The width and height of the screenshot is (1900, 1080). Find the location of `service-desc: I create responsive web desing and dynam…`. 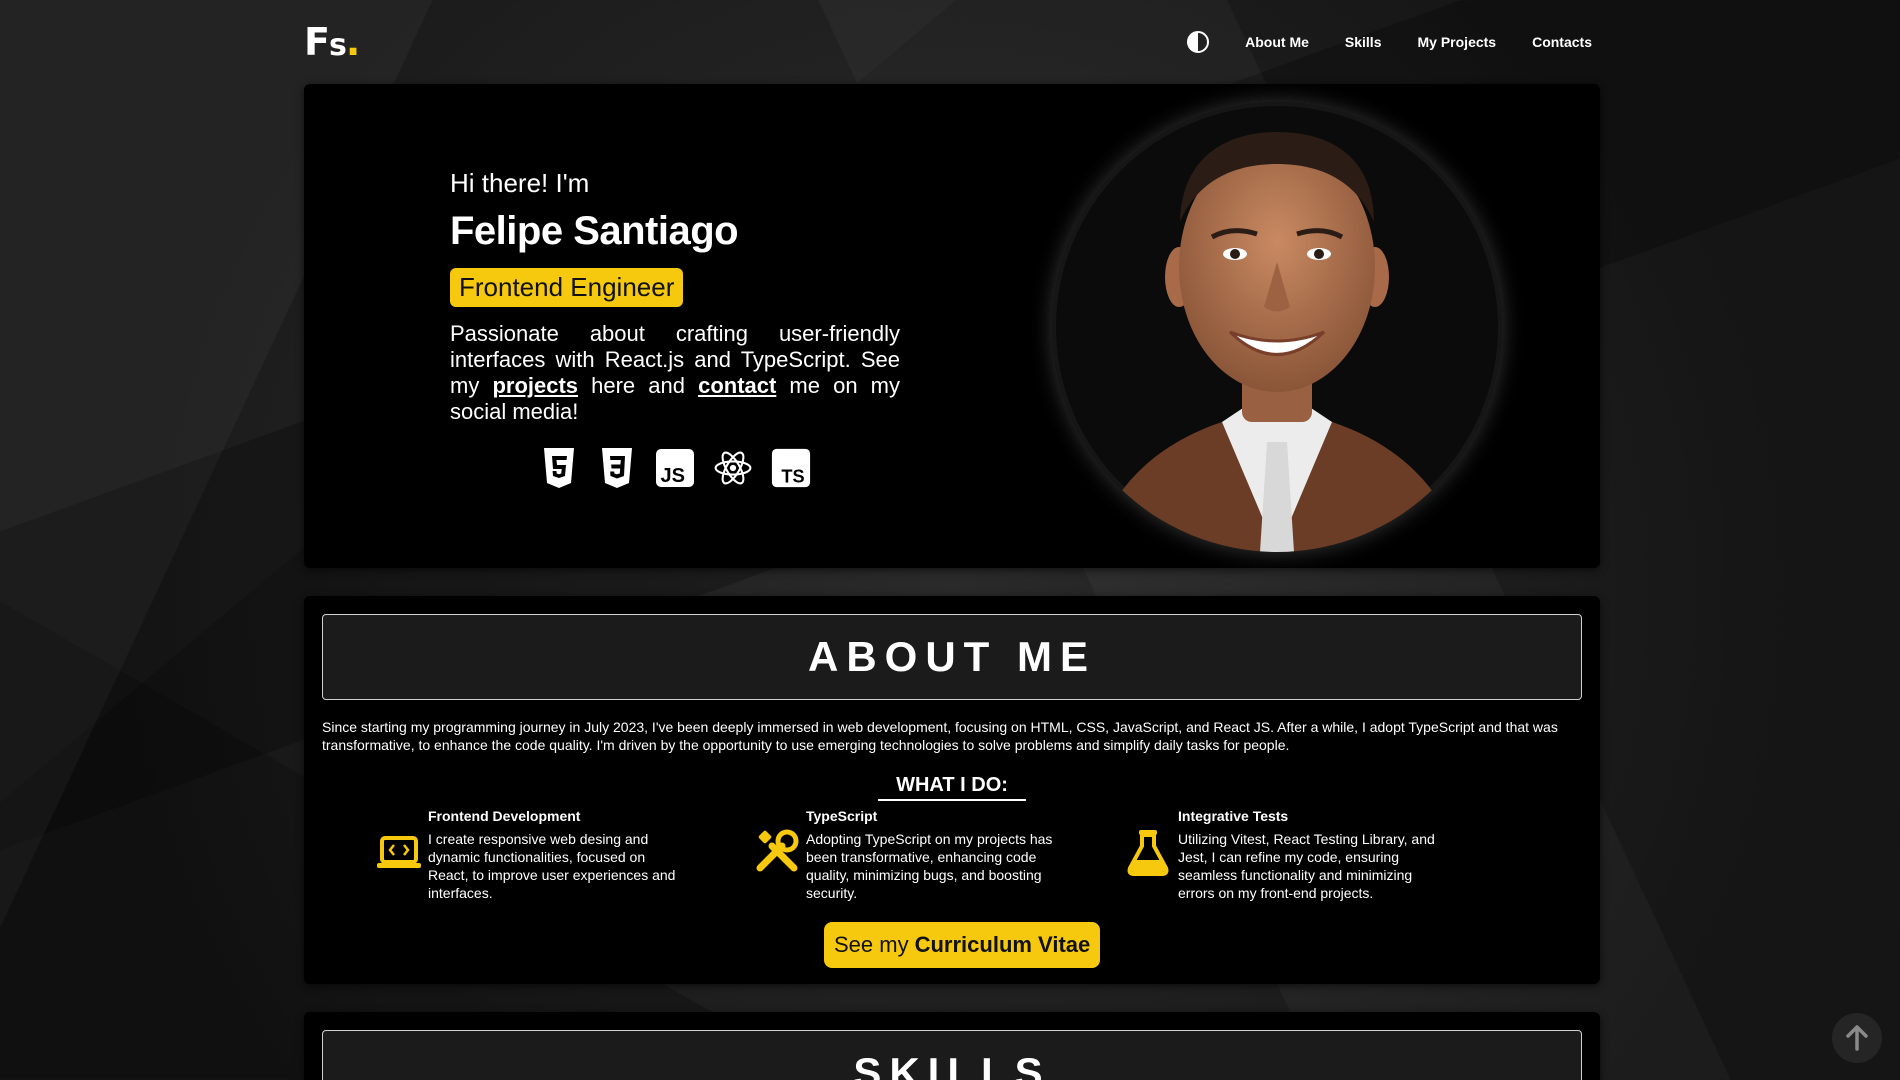

service-desc: I create responsive web desing and dynam… is located at coordinates (552, 866).